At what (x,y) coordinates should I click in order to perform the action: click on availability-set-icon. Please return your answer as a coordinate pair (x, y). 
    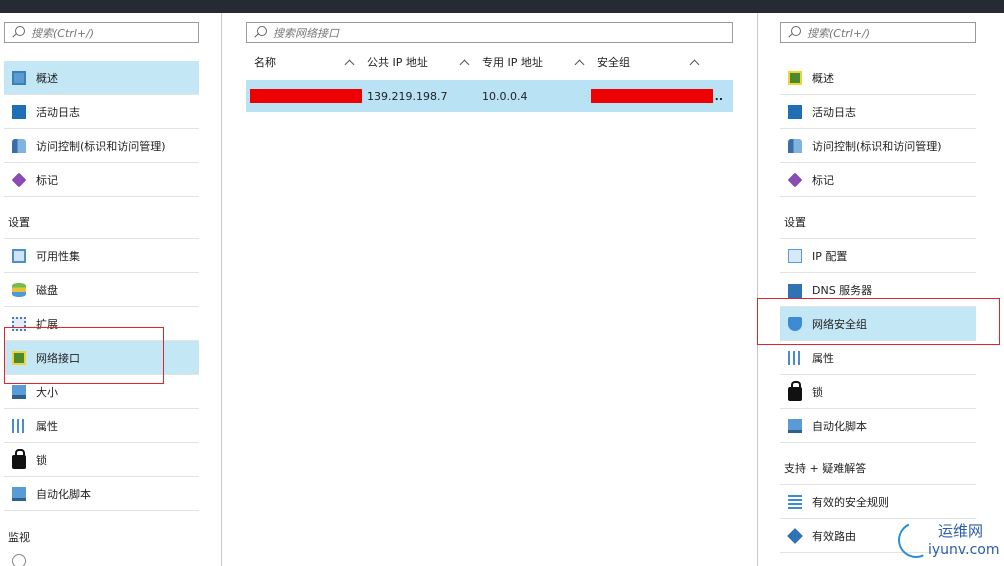
    Looking at the image, I should click on (19, 255).